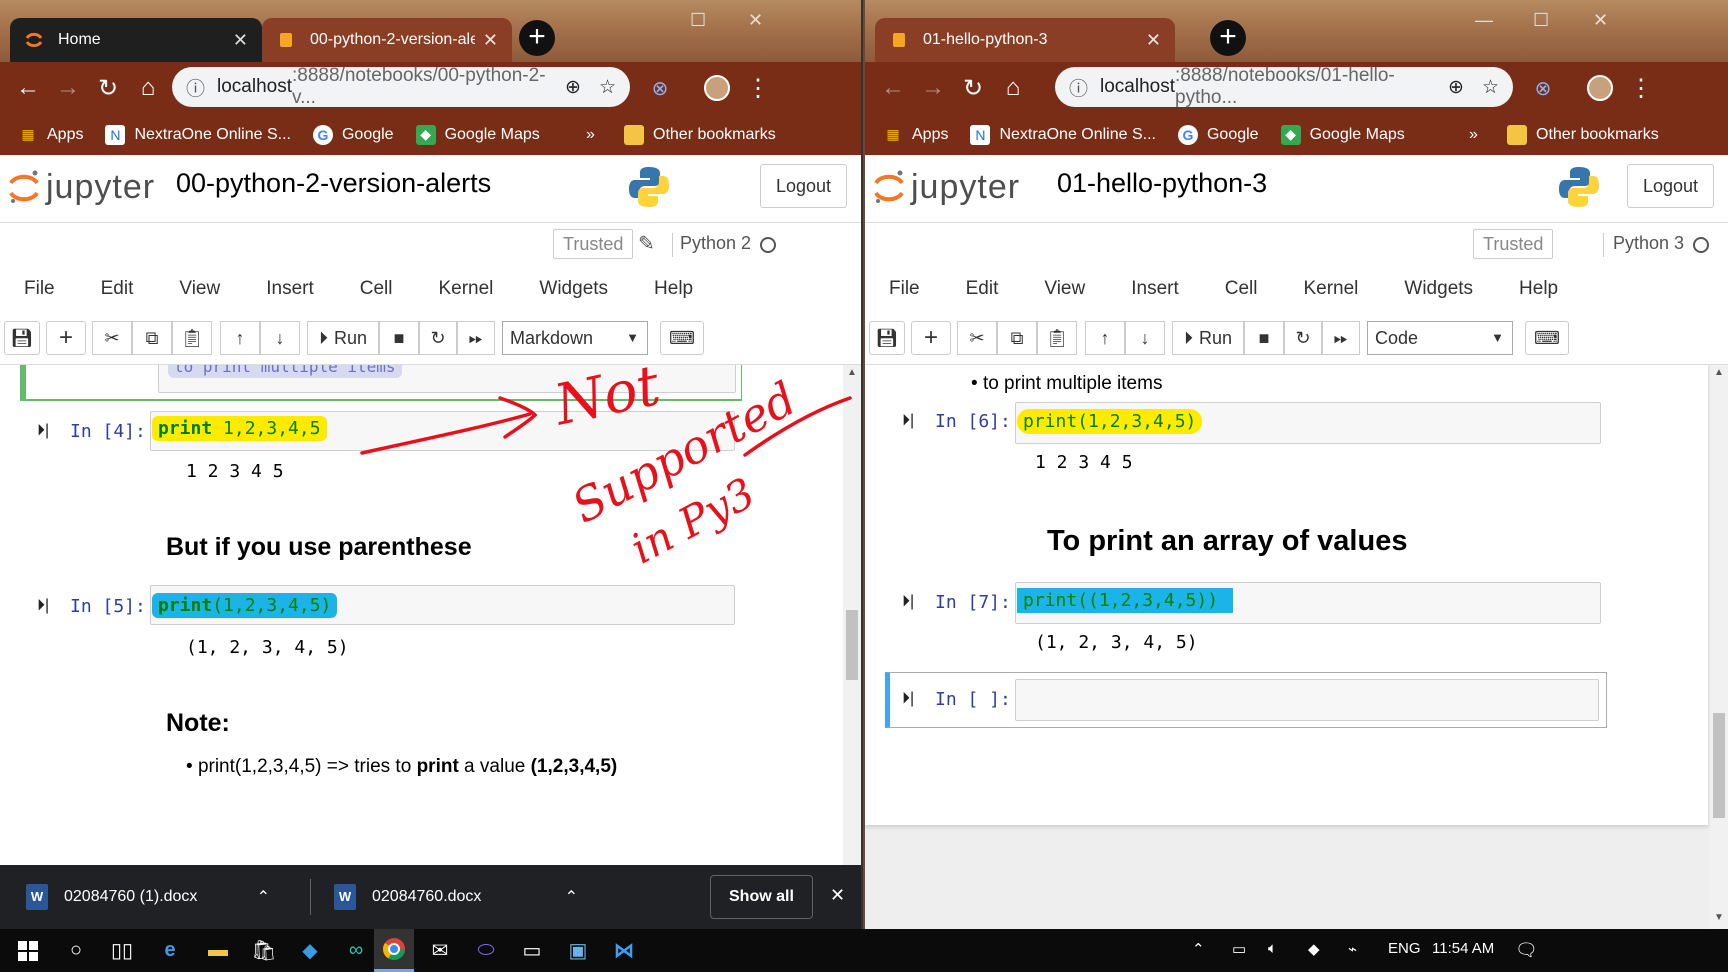  I want to click on menu-help: Help, so click(1538, 289).